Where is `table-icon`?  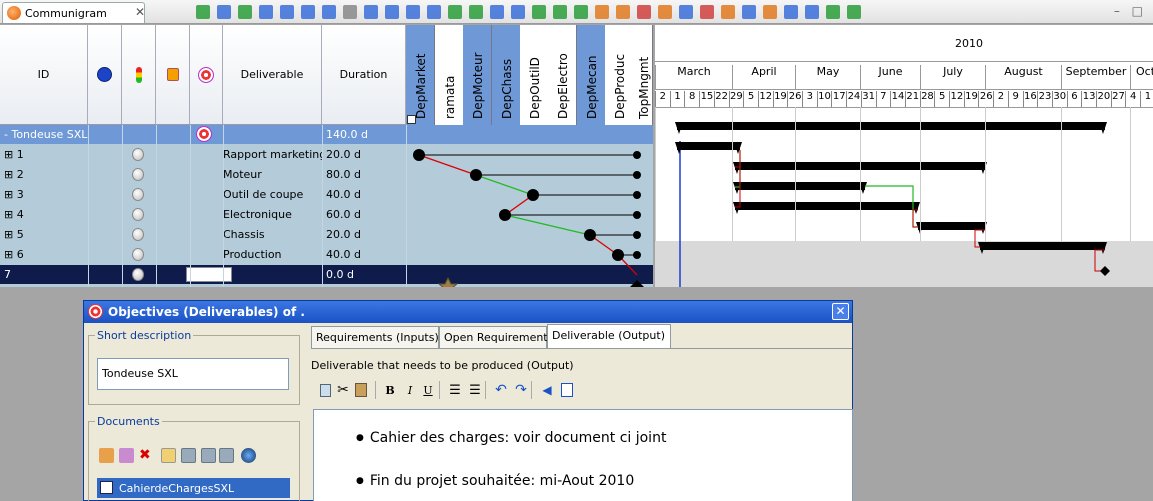
table-icon is located at coordinates (791, 12).